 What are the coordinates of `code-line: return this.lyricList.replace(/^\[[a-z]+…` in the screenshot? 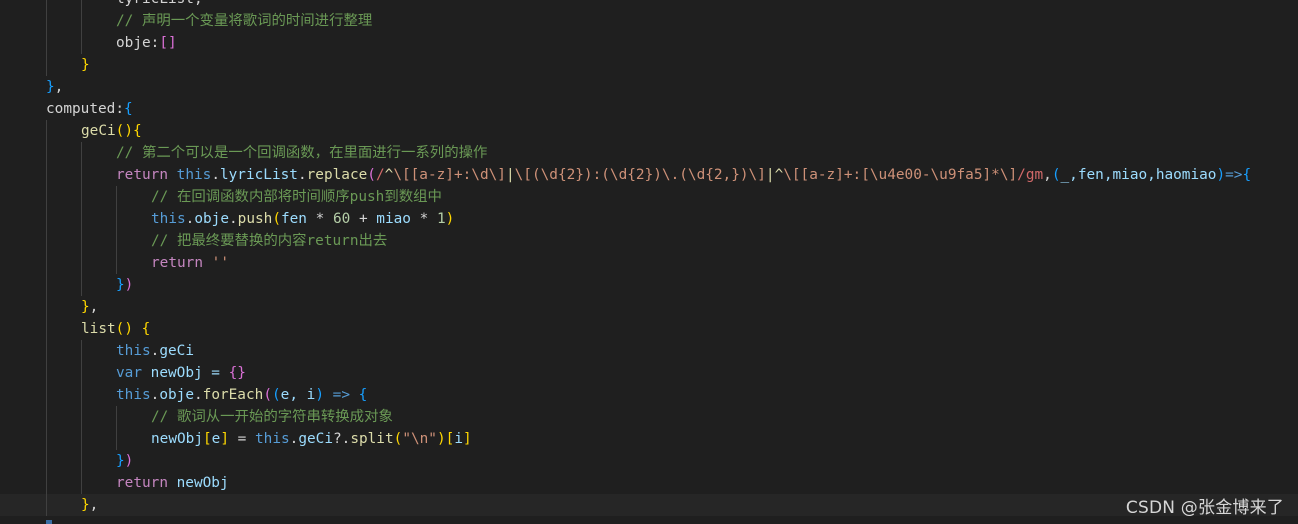 It's located at (649, 175).